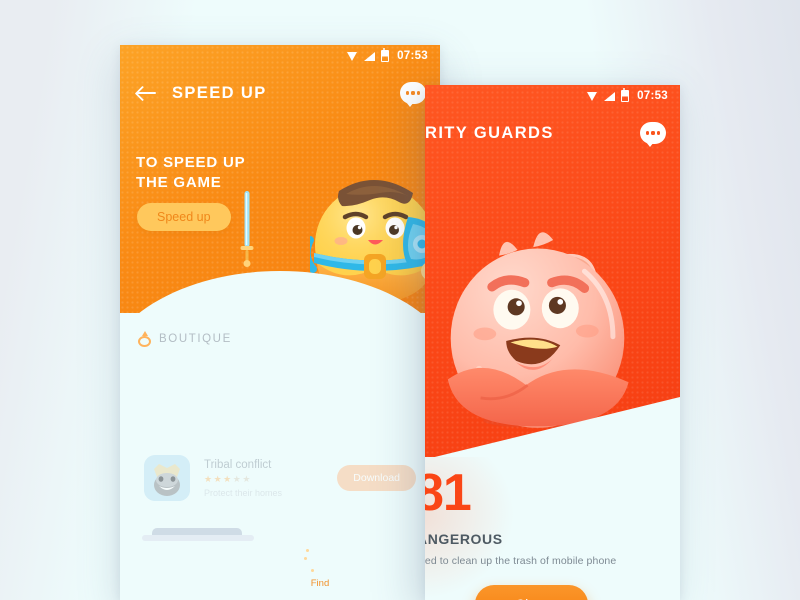  What do you see at coordinates (247, 229) in the screenshot?
I see `sword-icon` at bounding box center [247, 229].